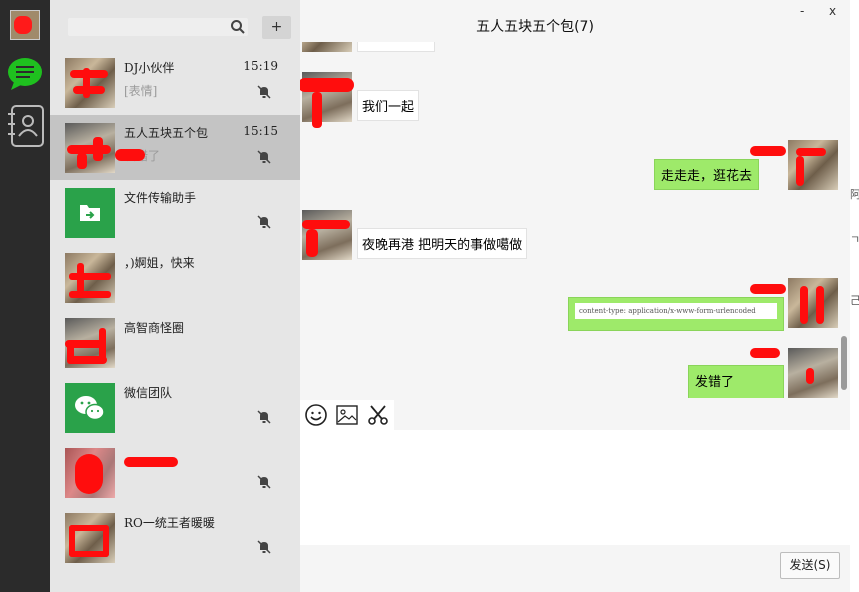 The width and height of the screenshot is (859, 592). Describe the element at coordinates (535, 27) in the screenshot. I see `chat-title: 五人五块五个包(7)` at that location.